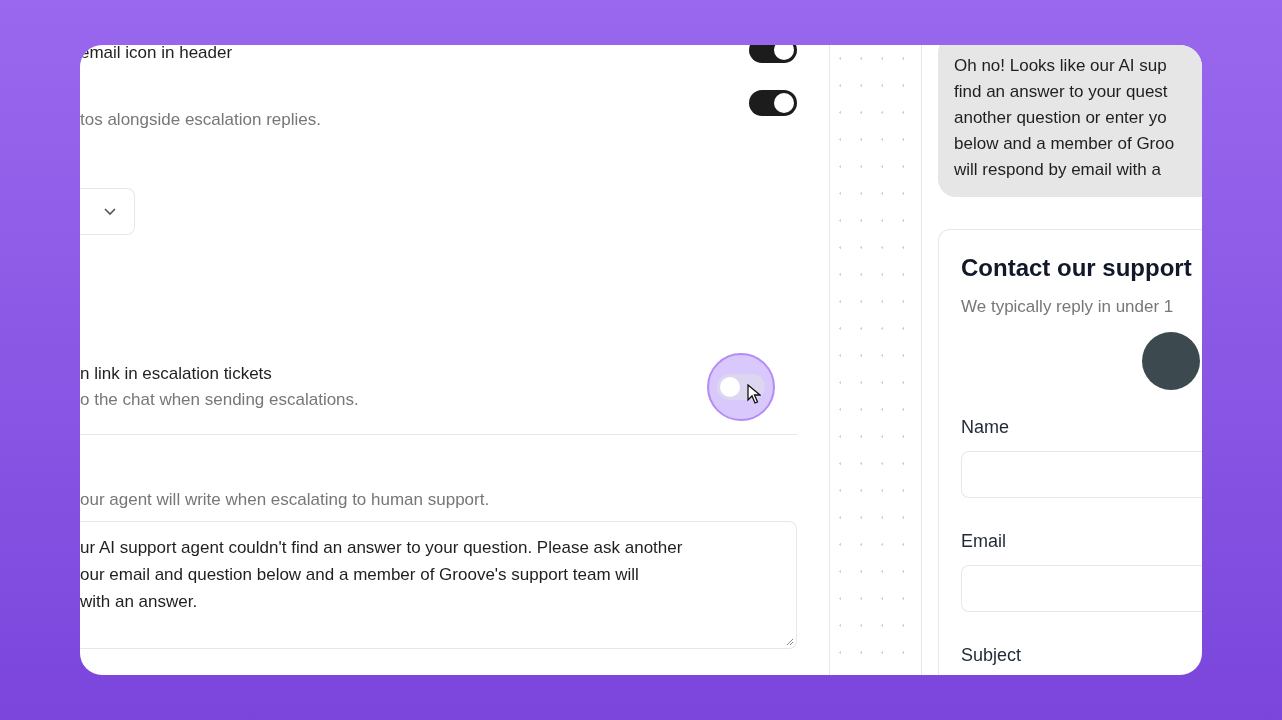 Image resolution: width=1282 pixels, height=720 pixels. What do you see at coordinates (984, 541) in the screenshot?
I see `field-label: Email` at bounding box center [984, 541].